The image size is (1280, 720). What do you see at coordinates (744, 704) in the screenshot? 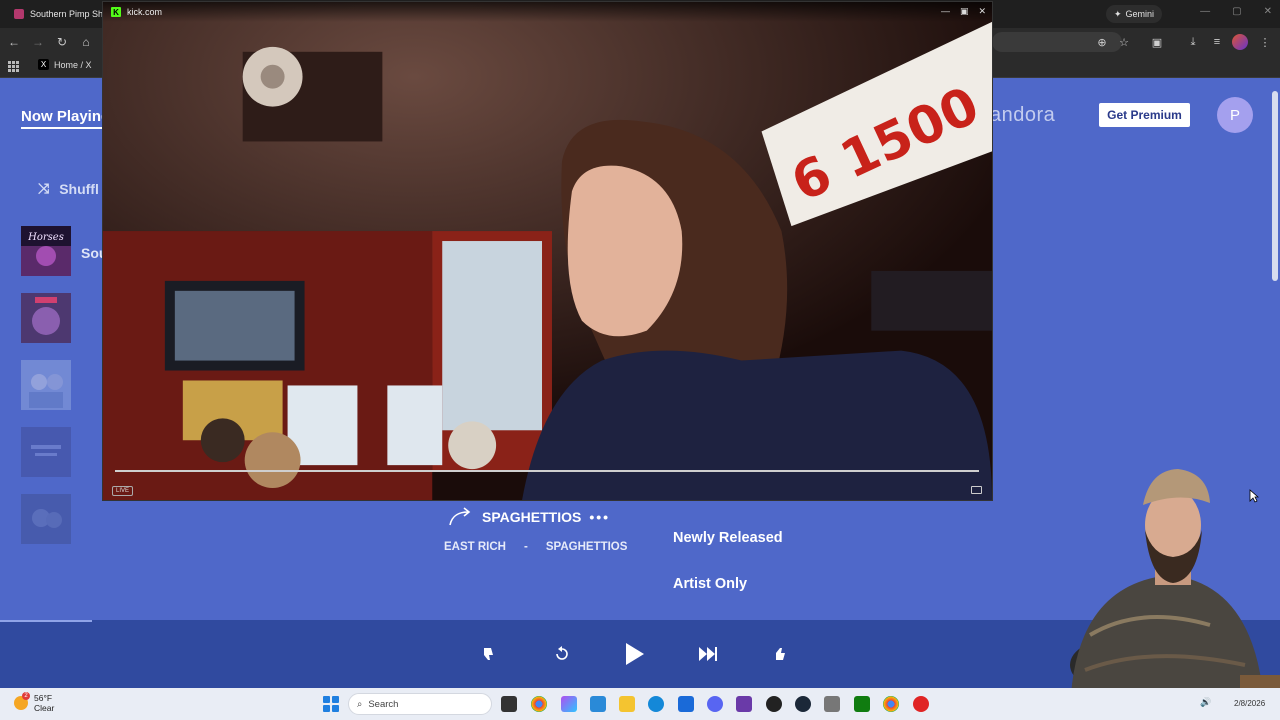
I see `app-icon` at bounding box center [744, 704].